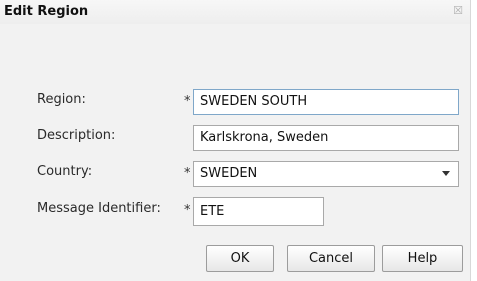 This screenshot has width=477, height=281. I want to click on message-identifier-label: Message Identifier:, so click(99, 208).